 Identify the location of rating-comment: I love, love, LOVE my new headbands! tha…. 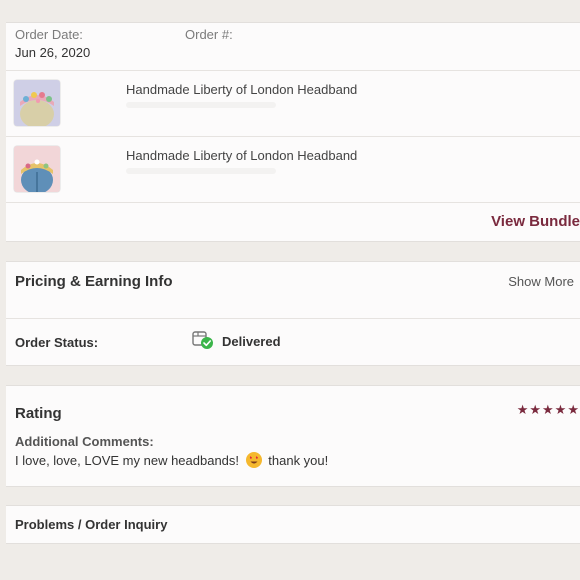
(171, 460).